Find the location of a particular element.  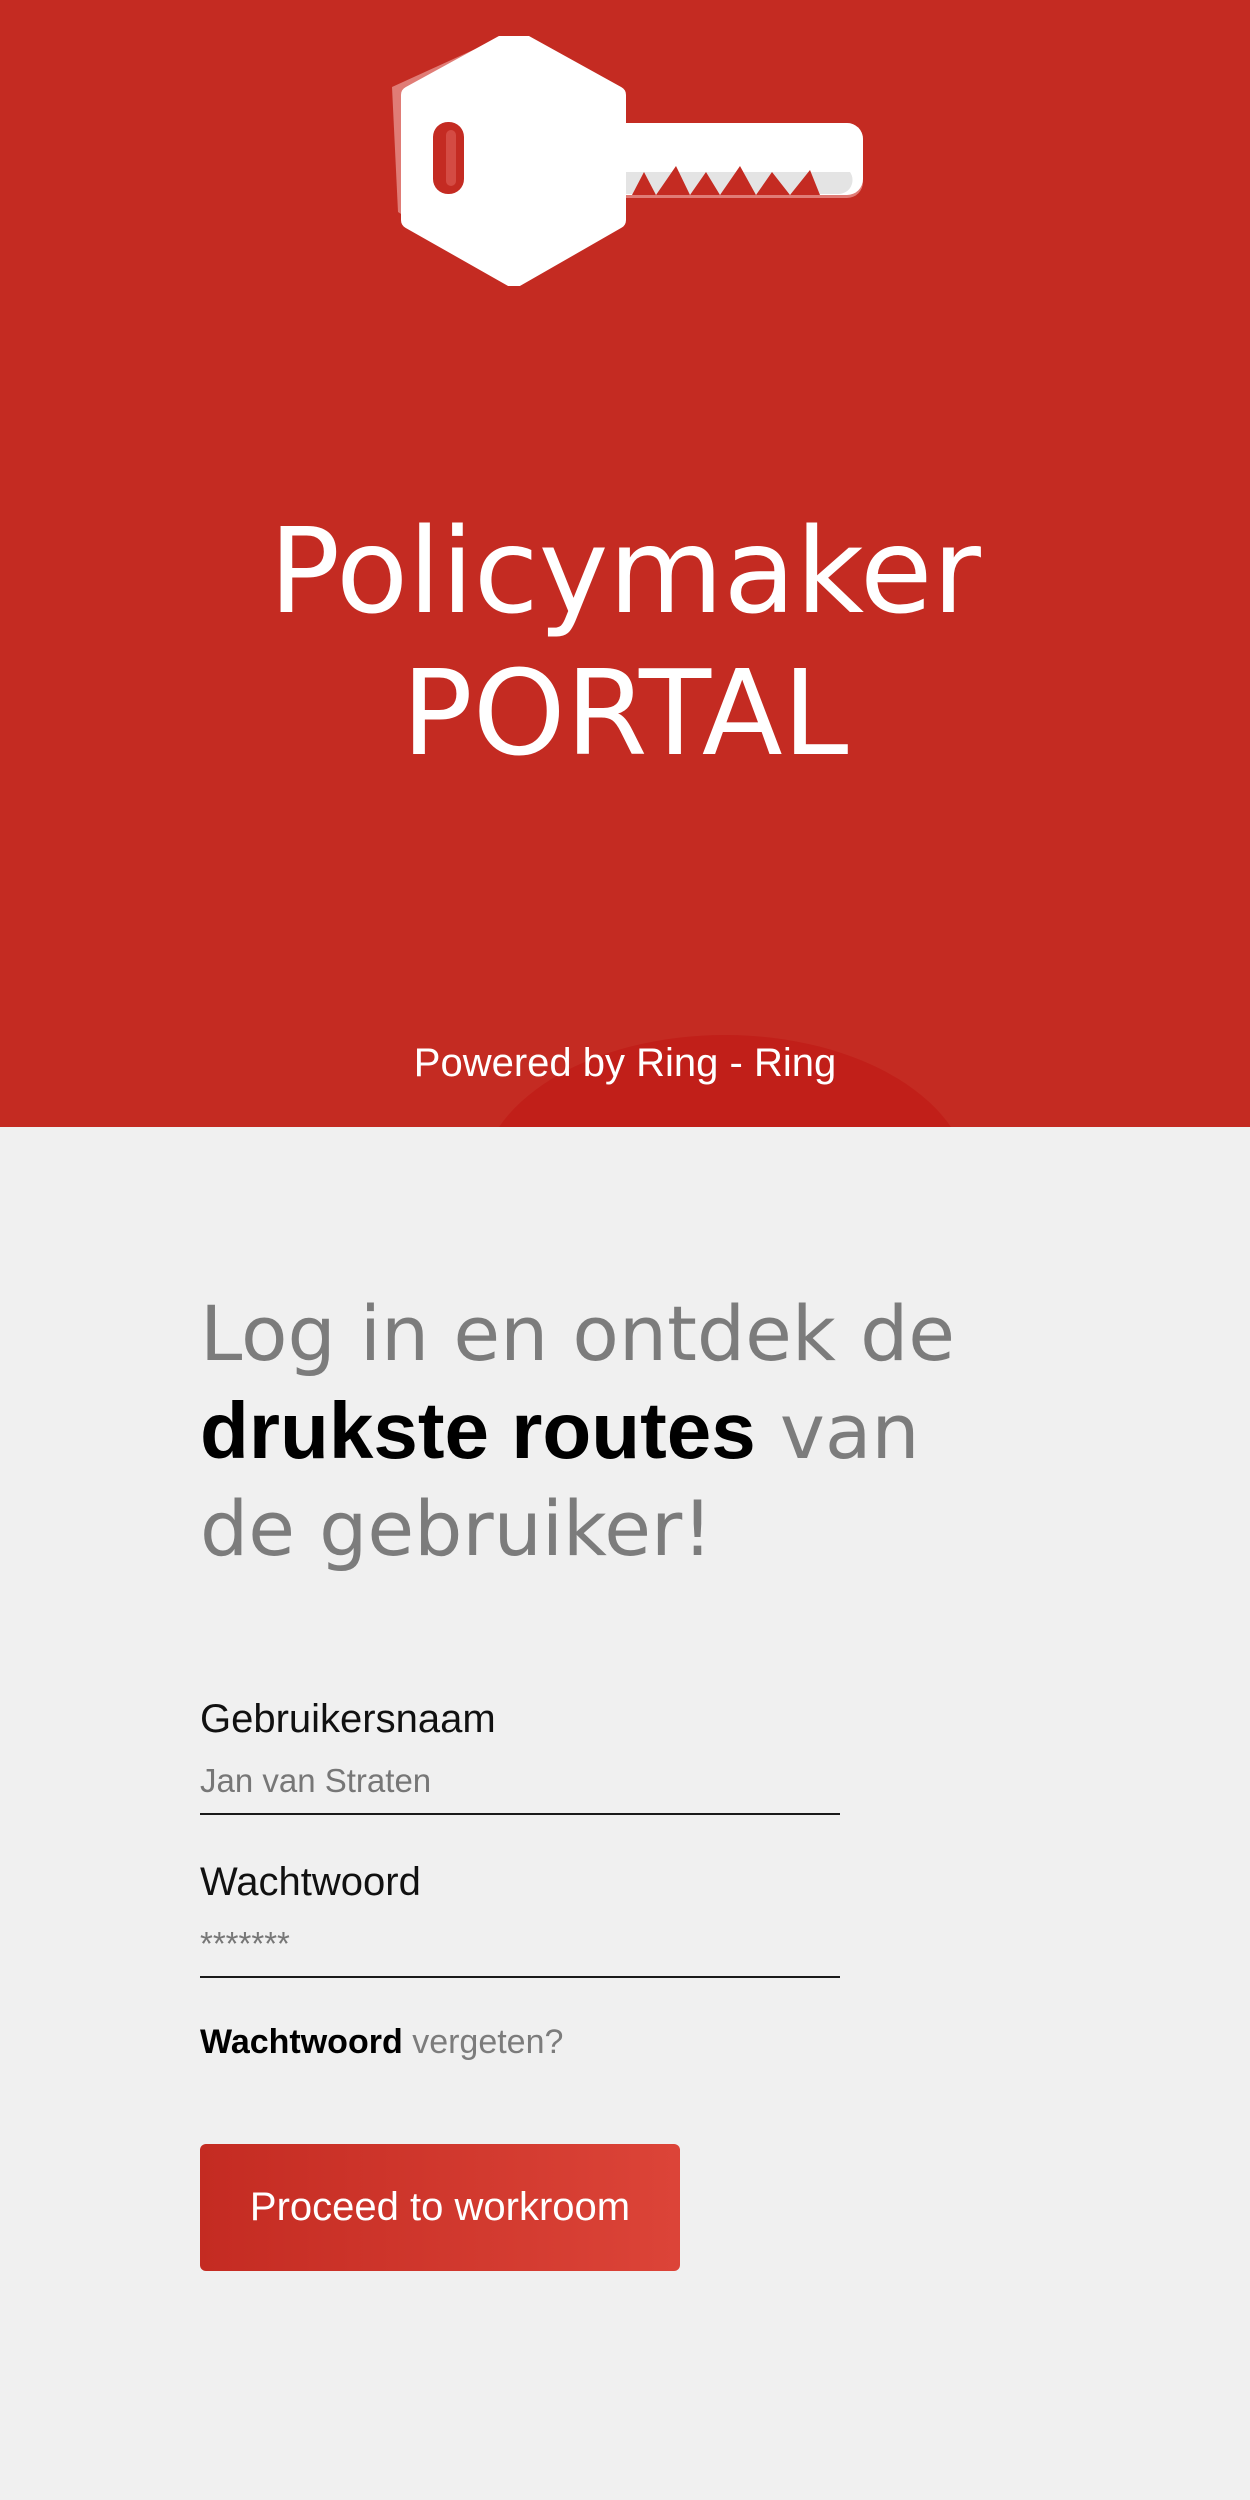

headline-end: de gebruiker! is located at coordinates (456, 1528).